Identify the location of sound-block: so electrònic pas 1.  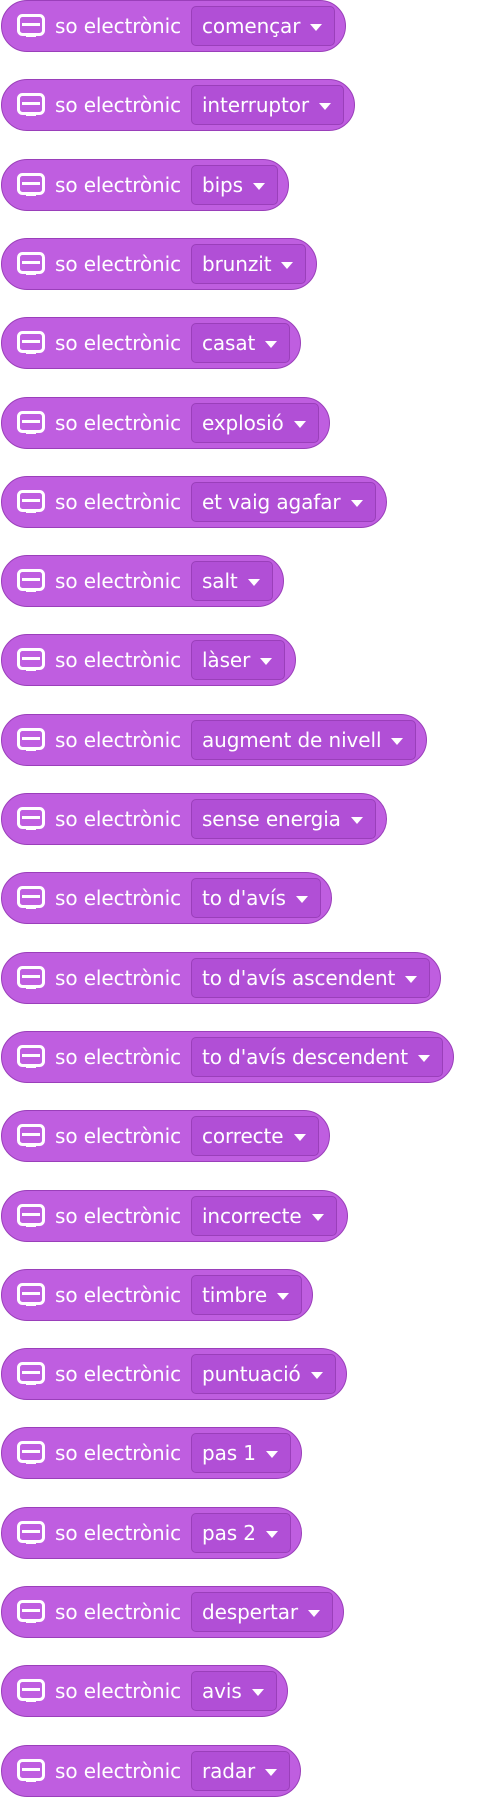
(151, 1453).